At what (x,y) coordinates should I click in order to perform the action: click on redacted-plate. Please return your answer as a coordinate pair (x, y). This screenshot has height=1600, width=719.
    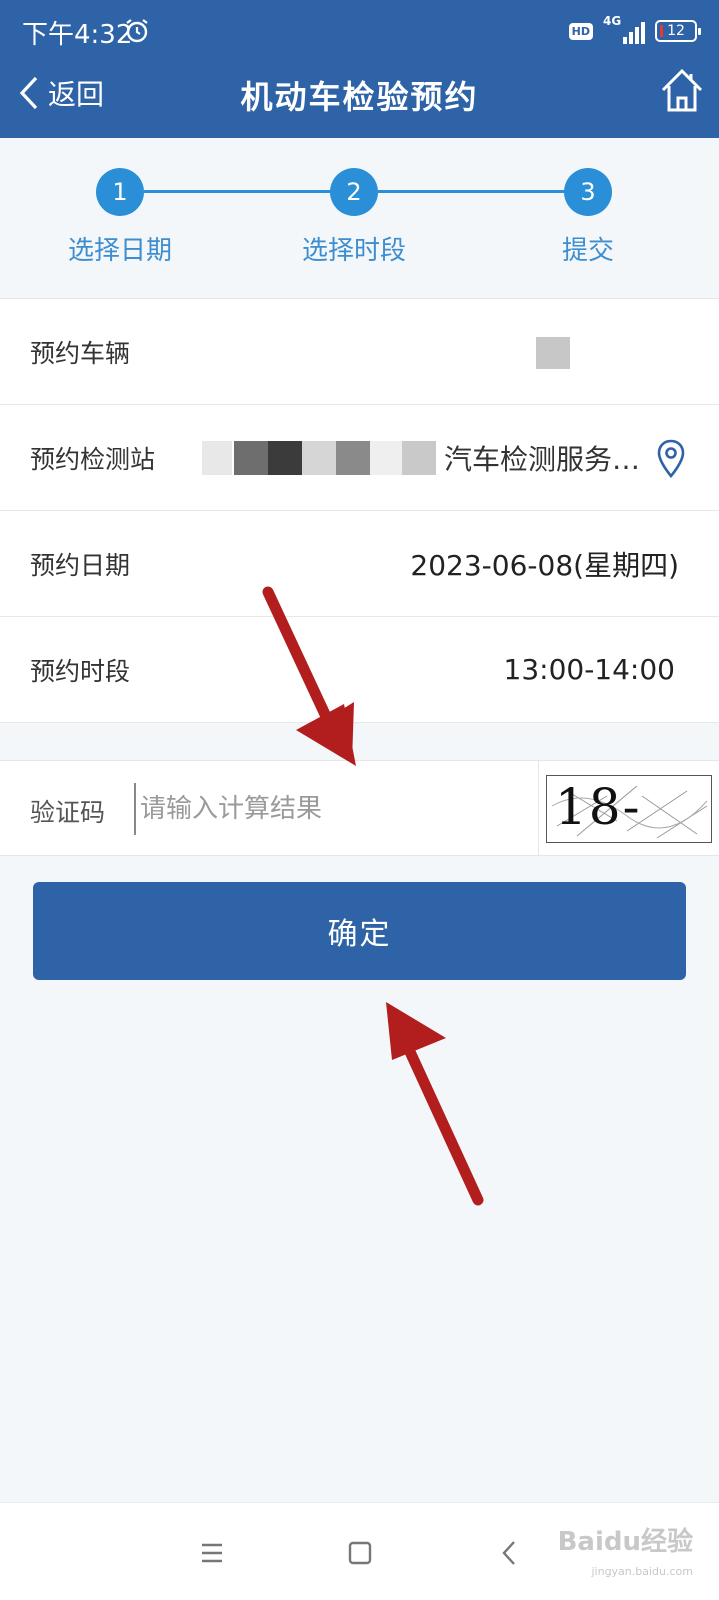
    Looking at the image, I should click on (553, 353).